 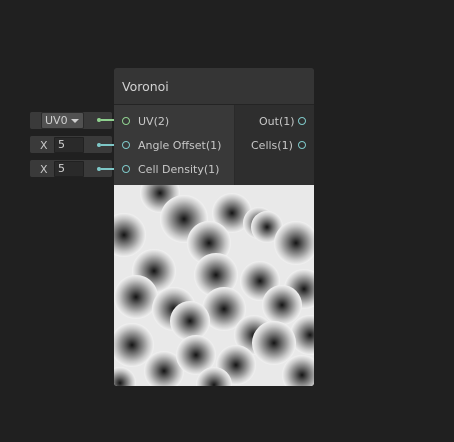 I want to click on output-port-out: Out(1), so click(x=274, y=123).